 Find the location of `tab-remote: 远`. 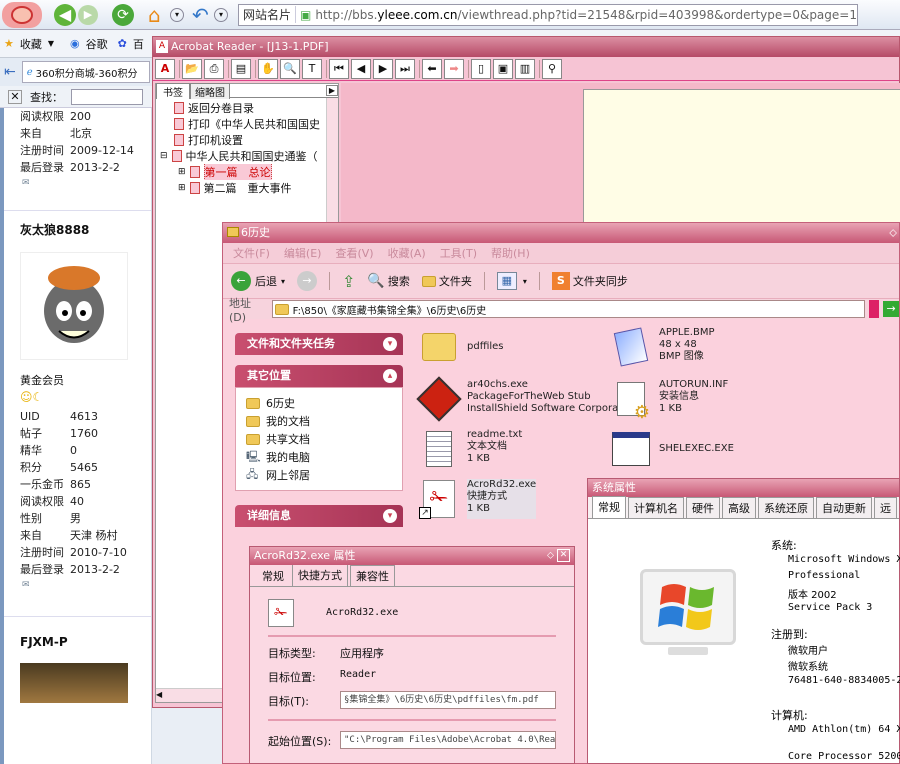

tab-remote: 远 is located at coordinates (885, 507).